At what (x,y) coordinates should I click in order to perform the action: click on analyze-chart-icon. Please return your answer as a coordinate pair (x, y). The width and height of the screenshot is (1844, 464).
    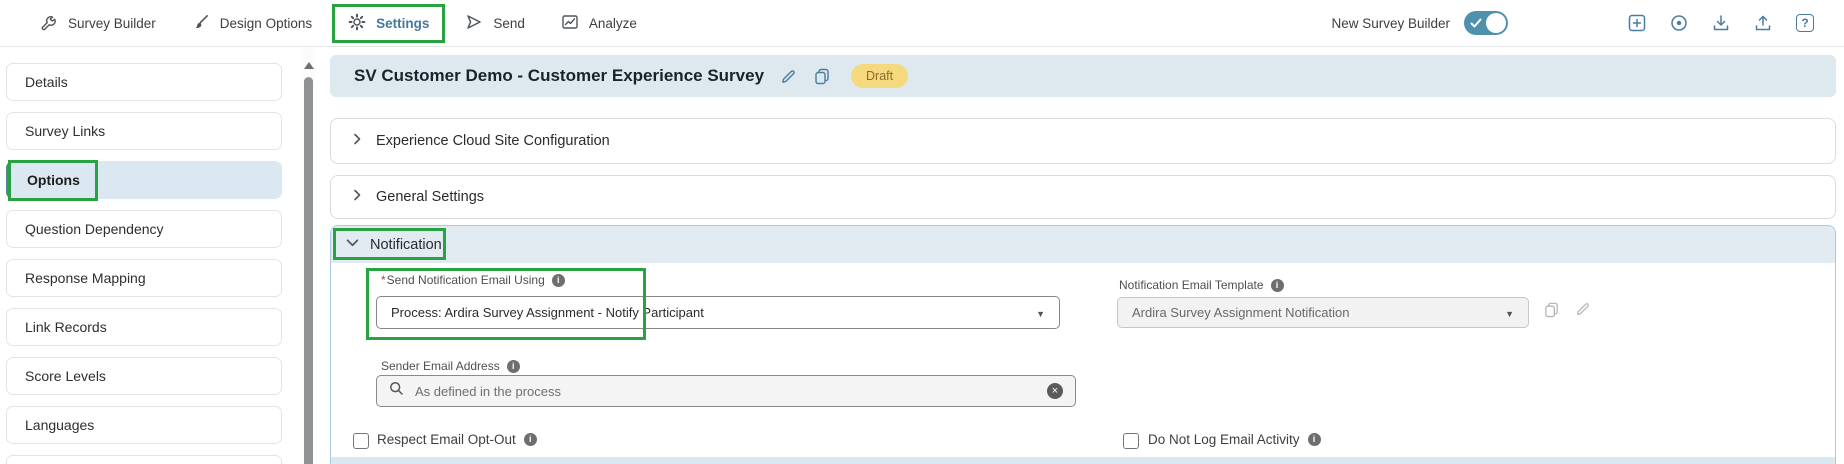
    Looking at the image, I should click on (570, 23).